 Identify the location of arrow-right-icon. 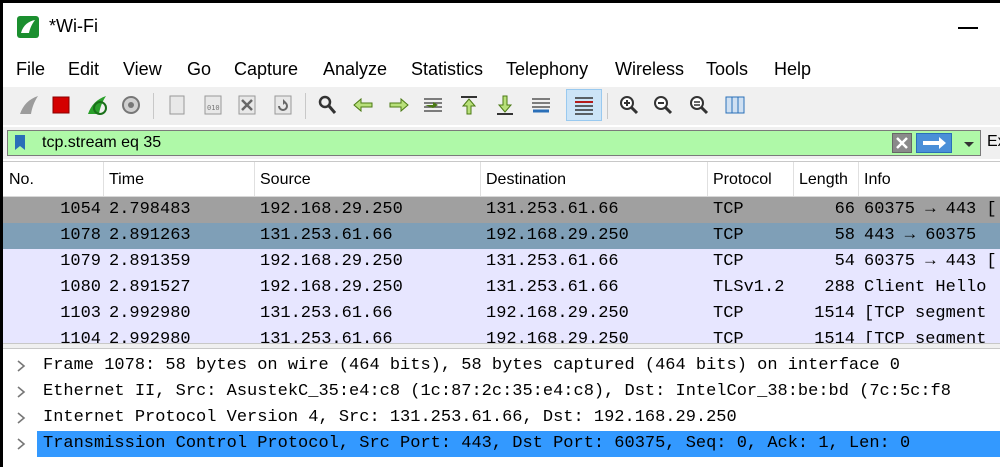
(934, 143).